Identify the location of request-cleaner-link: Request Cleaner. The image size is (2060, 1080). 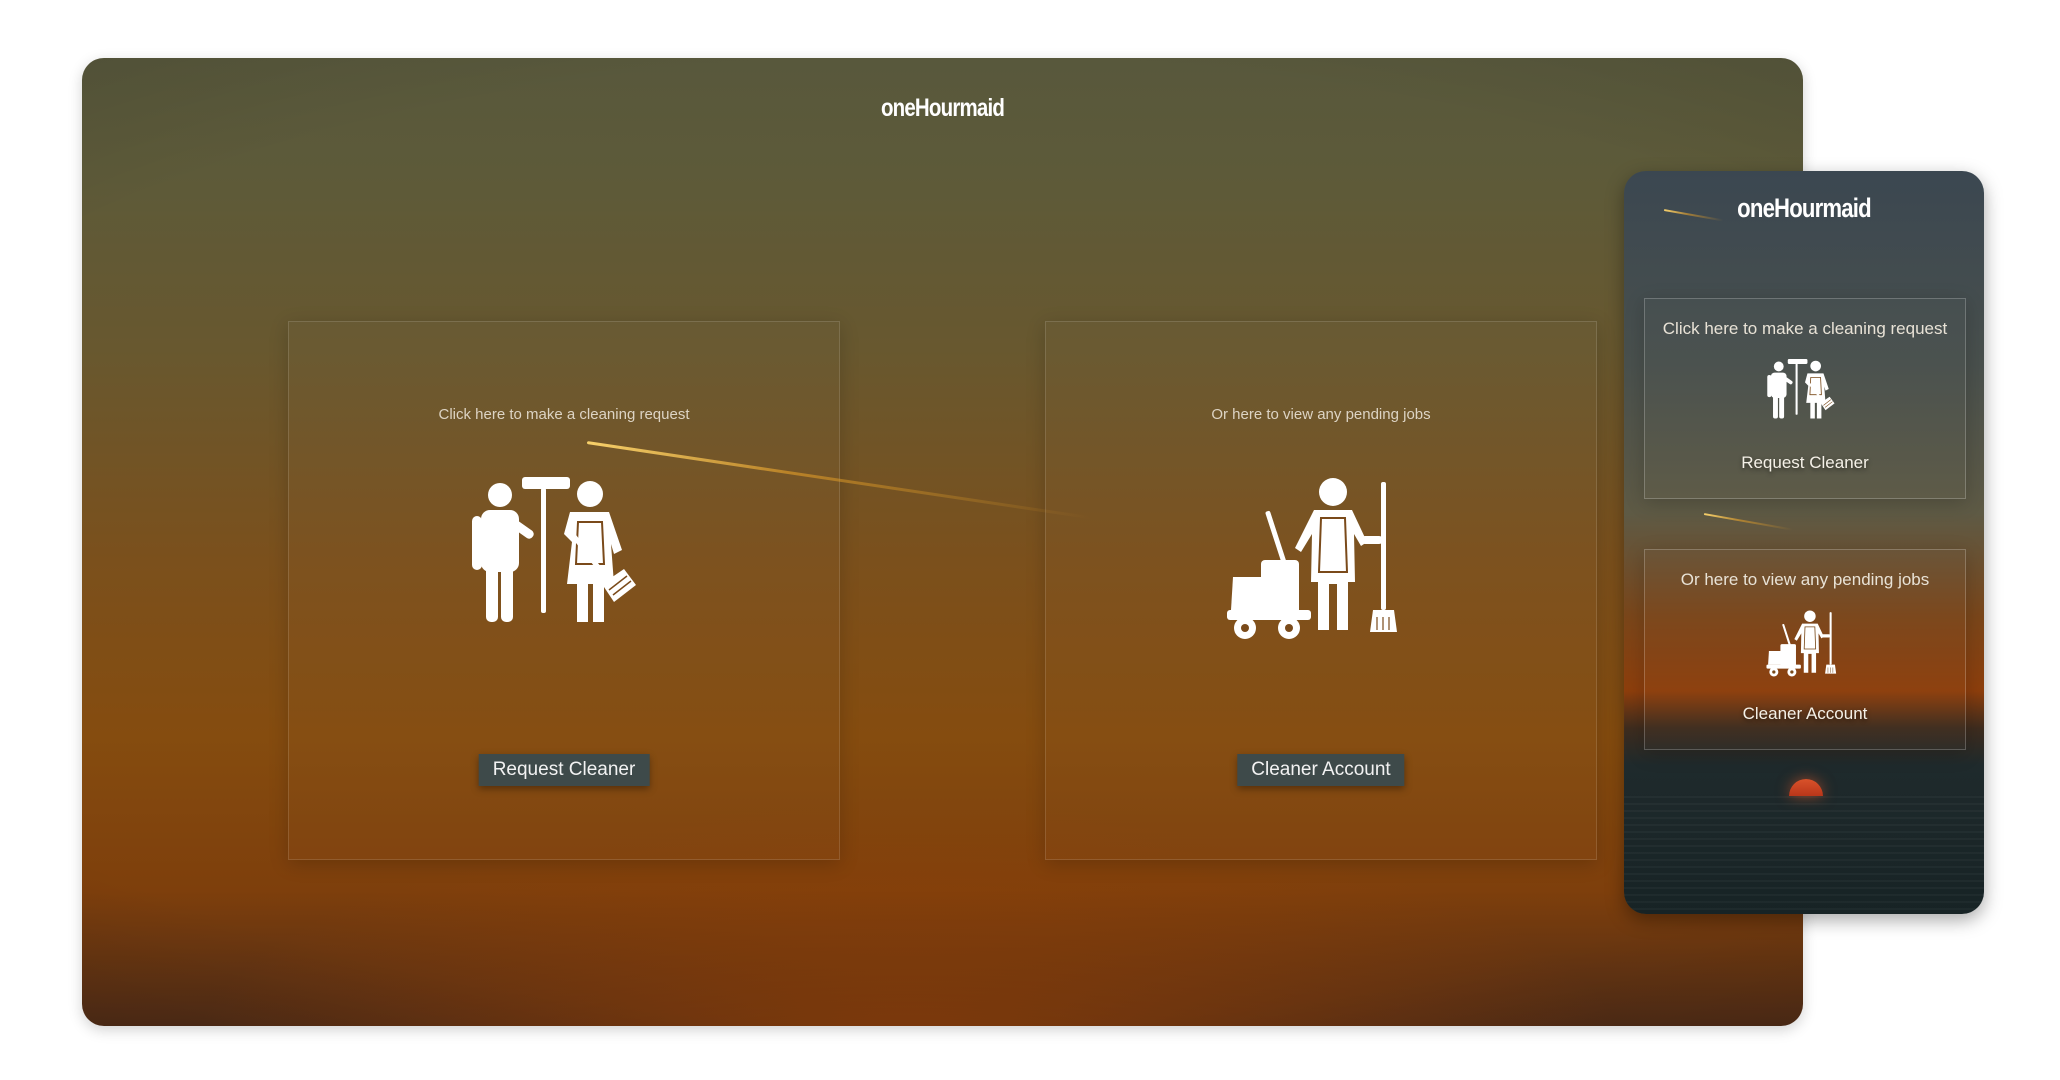
(1805, 463).